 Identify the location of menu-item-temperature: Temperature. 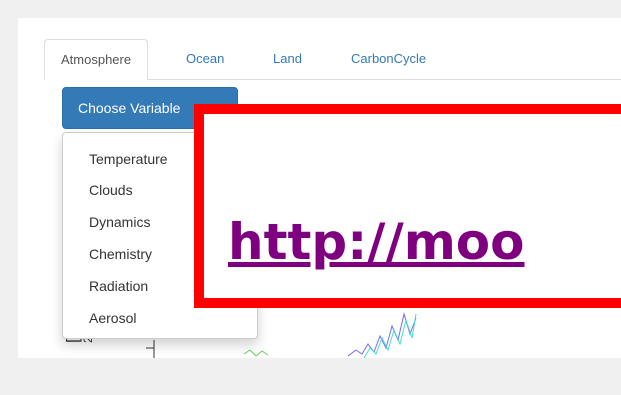
(128, 159).